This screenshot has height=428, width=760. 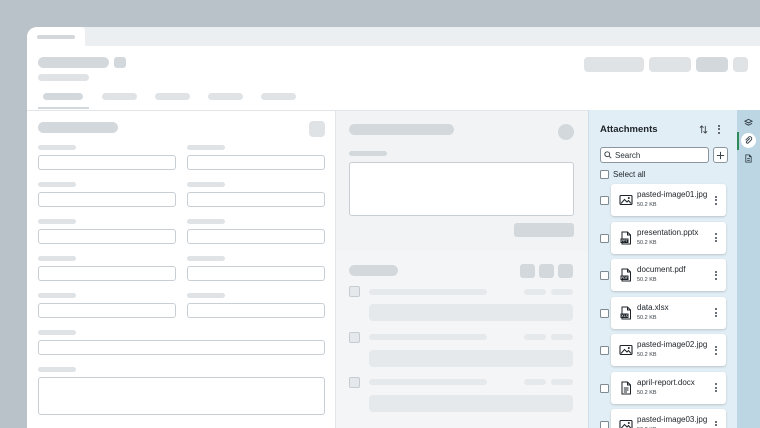 I want to click on notes-submit-placeholder, so click(x=544, y=230).